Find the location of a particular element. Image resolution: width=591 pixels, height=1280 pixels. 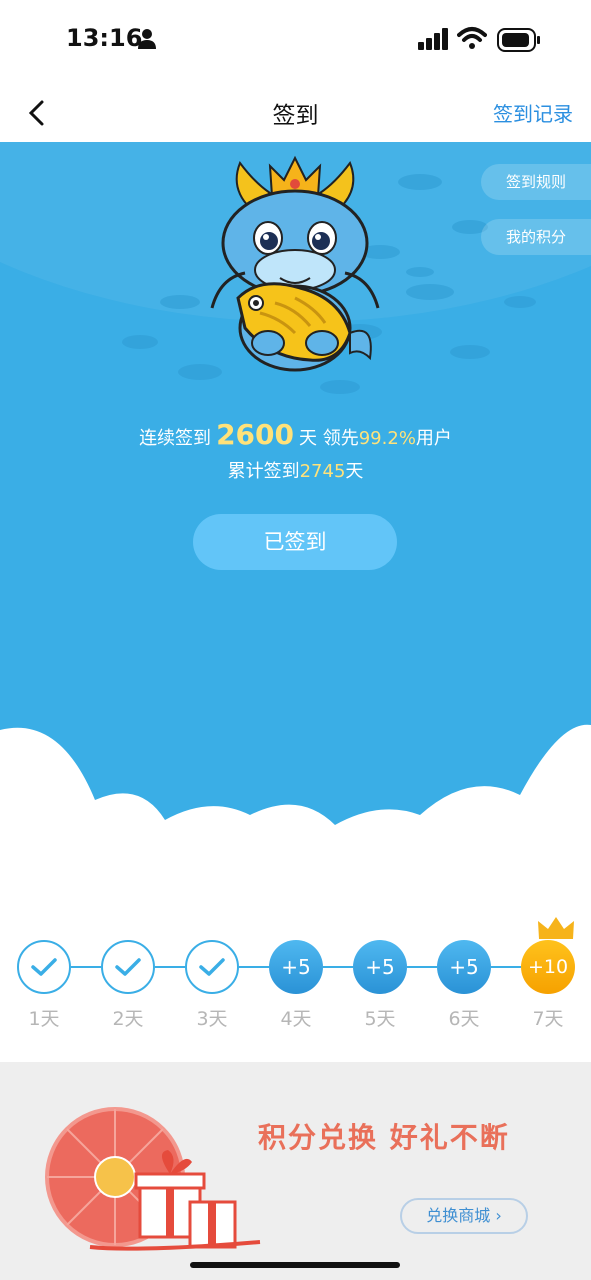

my-points-button: 我的积分 is located at coordinates (536, 237).